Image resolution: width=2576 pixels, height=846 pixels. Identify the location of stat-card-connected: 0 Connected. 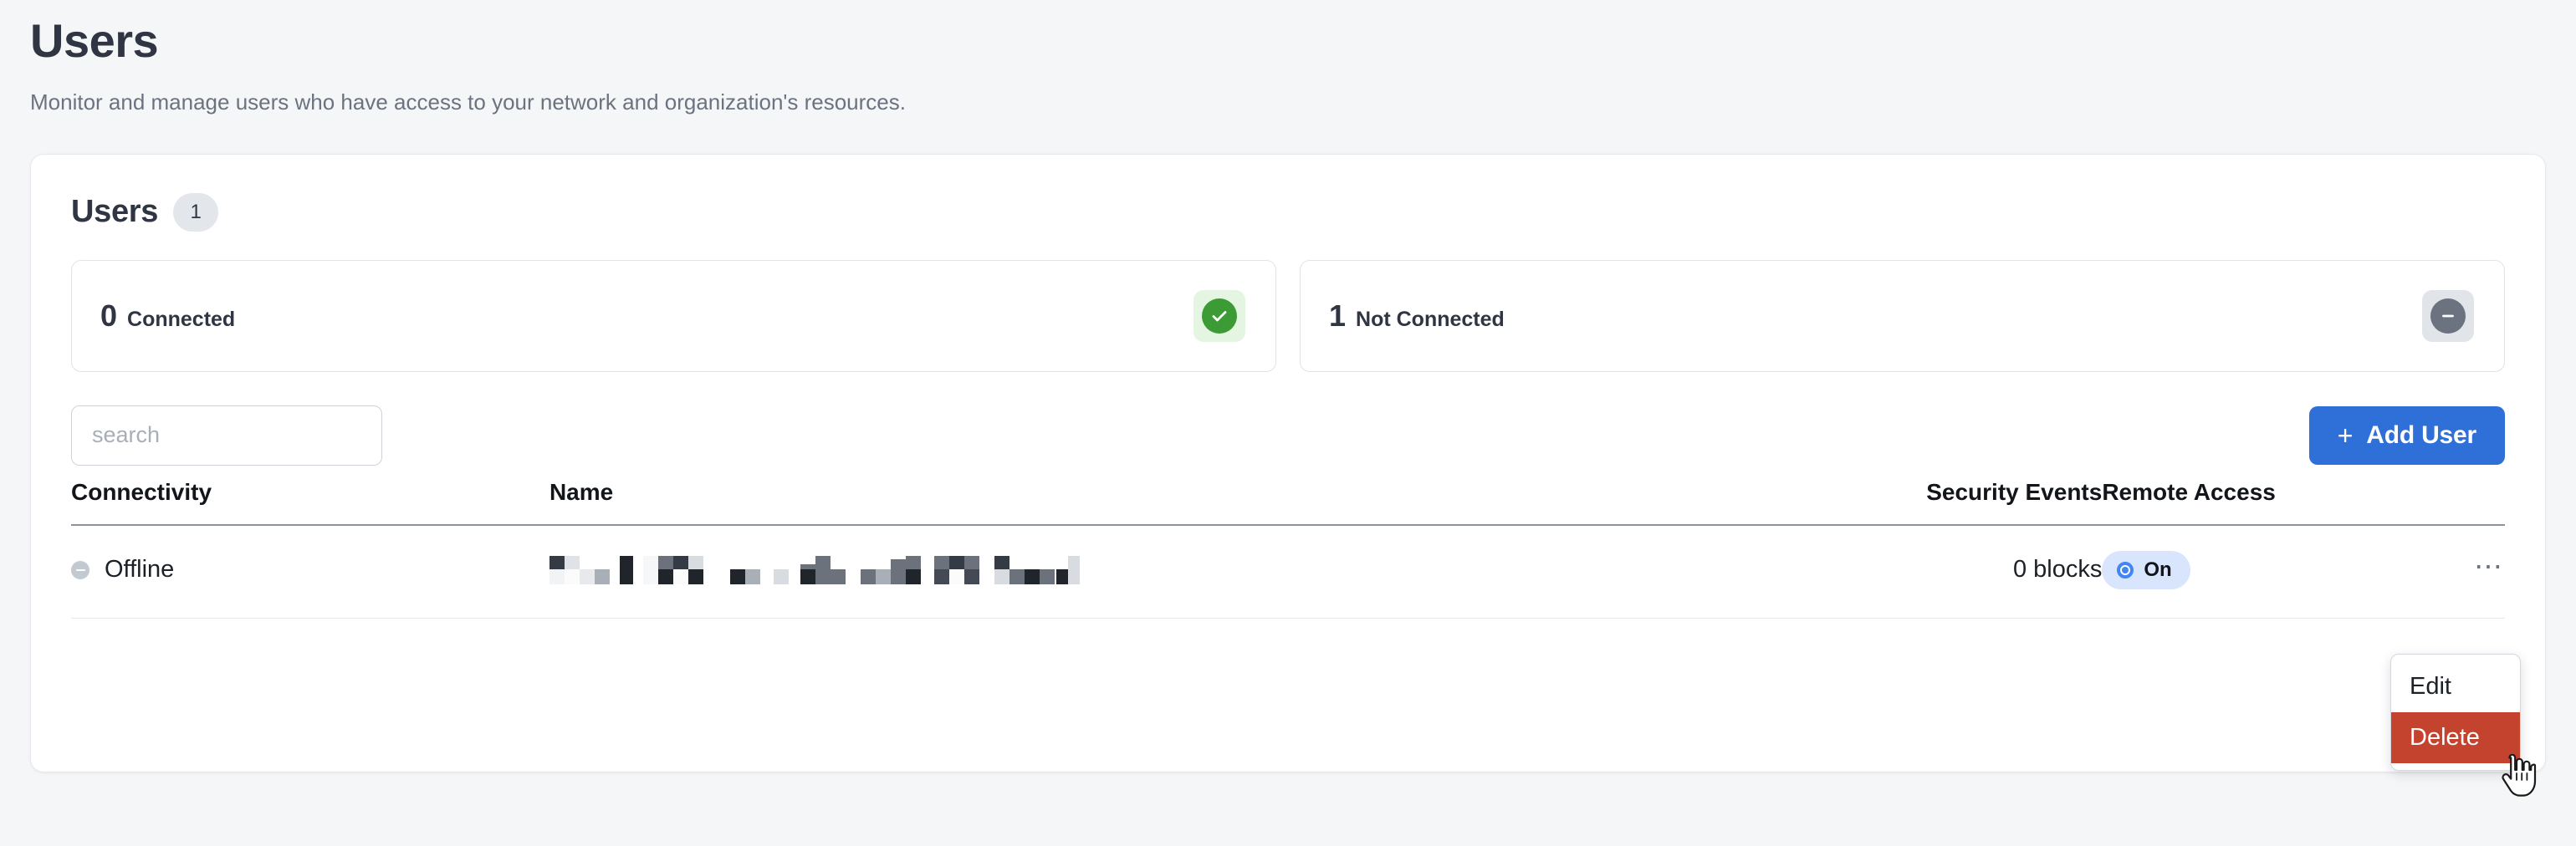
(673, 315).